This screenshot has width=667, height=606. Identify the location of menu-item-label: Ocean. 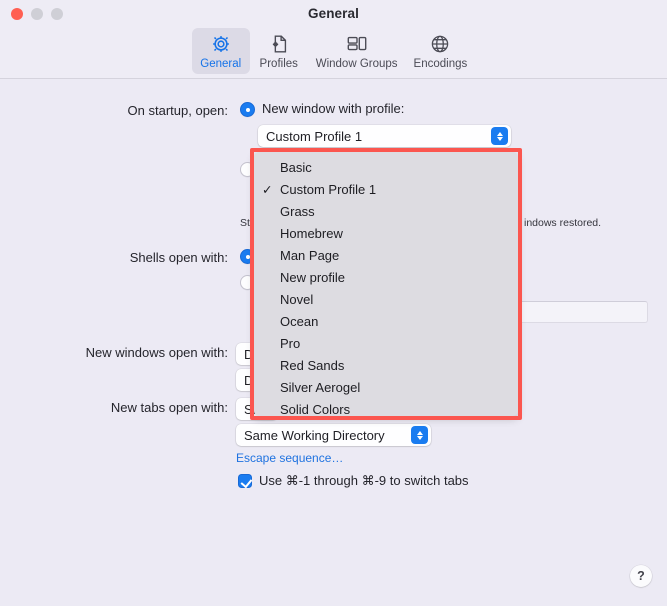
(299, 321).